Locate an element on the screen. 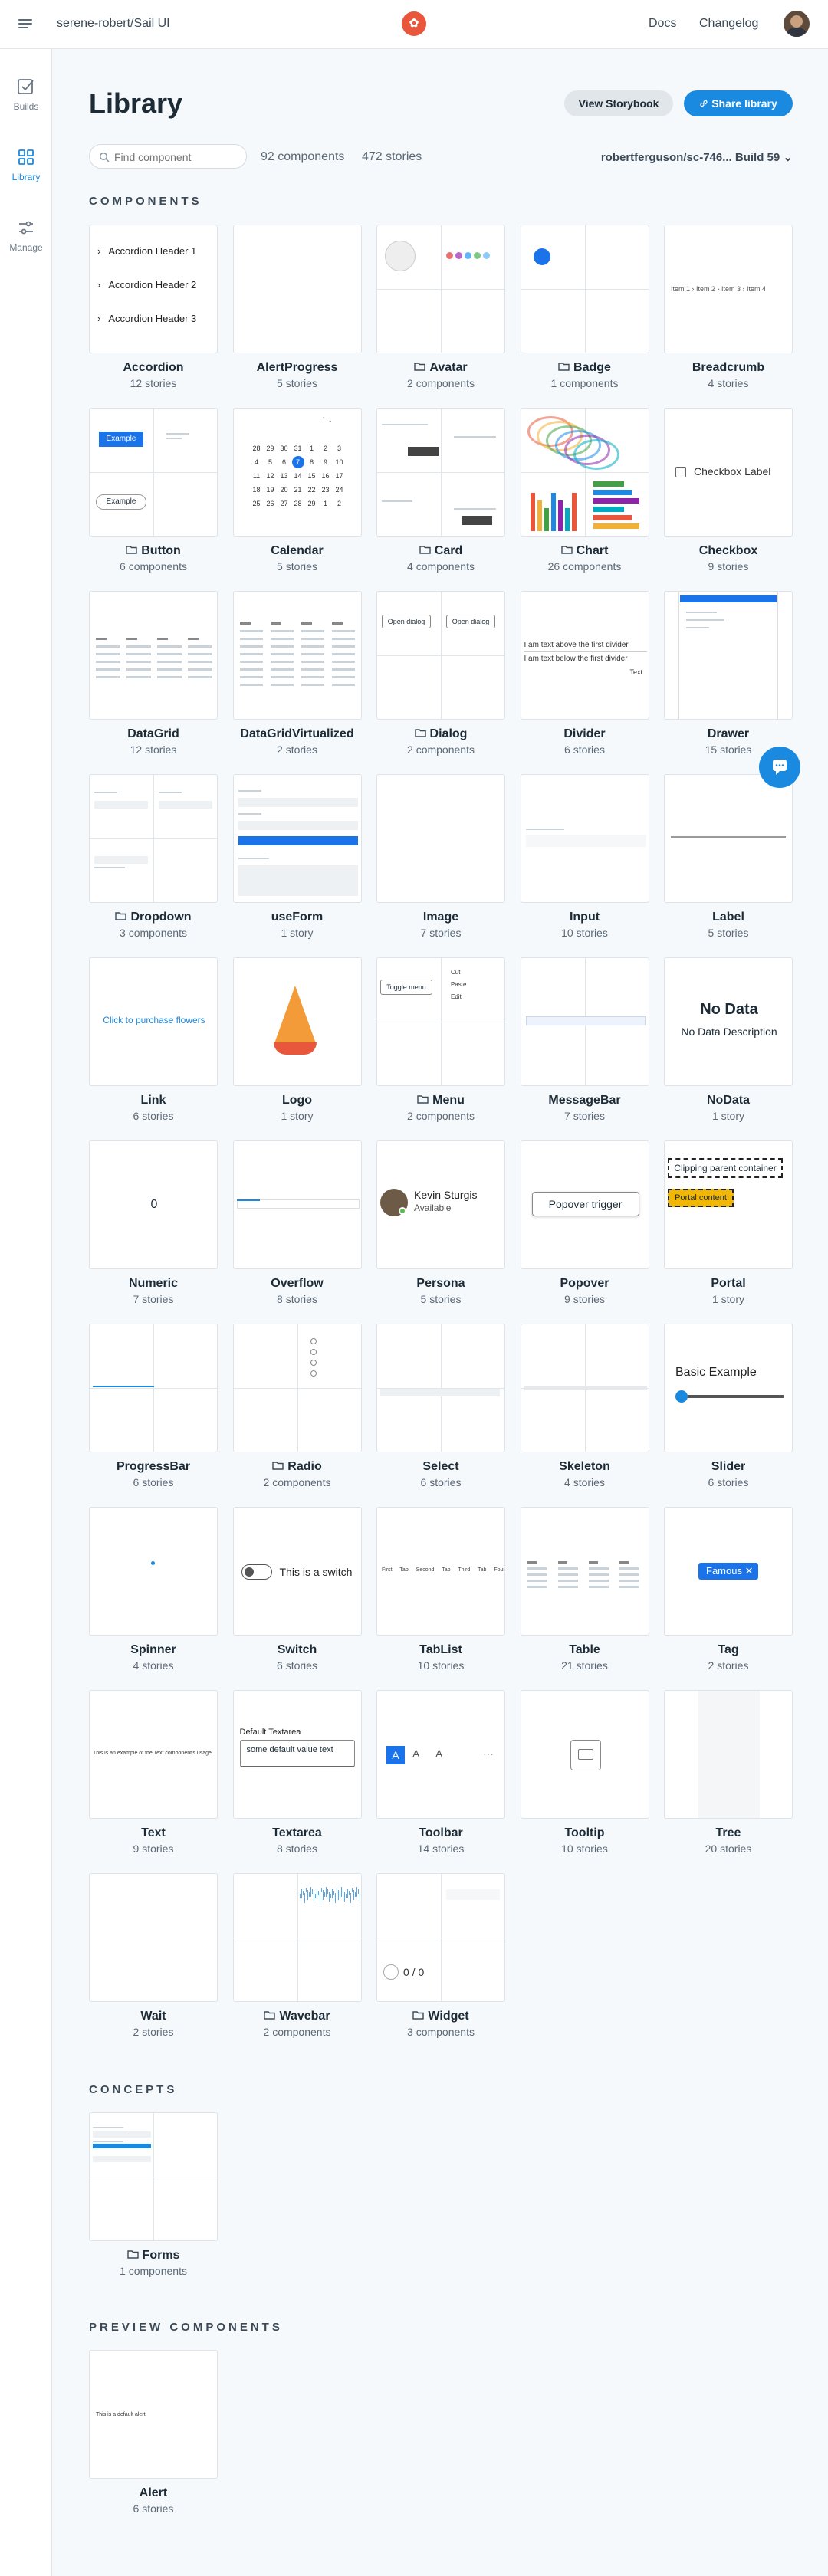 The height and width of the screenshot is (2576, 828). calendar-day: 14 is located at coordinates (298, 476).